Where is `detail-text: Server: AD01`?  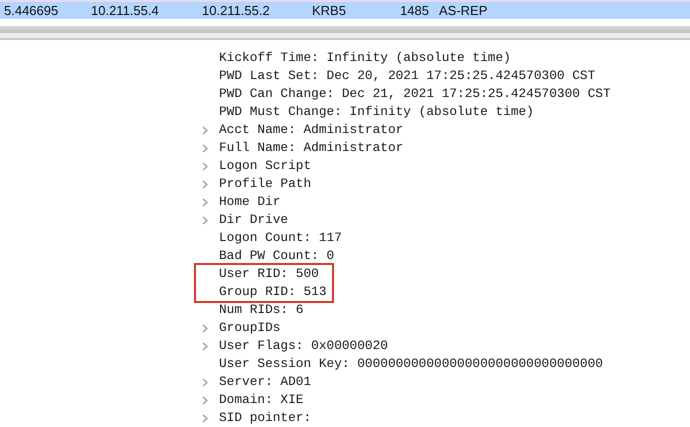 detail-text: Server: AD01 is located at coordinates (265, 382).